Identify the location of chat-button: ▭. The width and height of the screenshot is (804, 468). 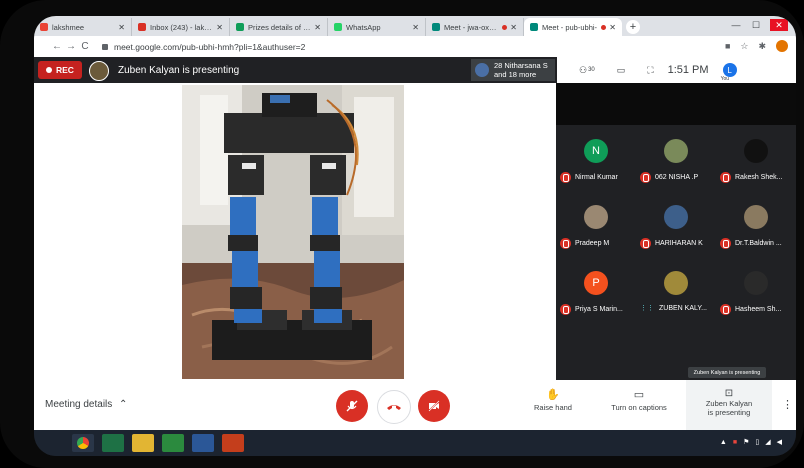
(621, 70).